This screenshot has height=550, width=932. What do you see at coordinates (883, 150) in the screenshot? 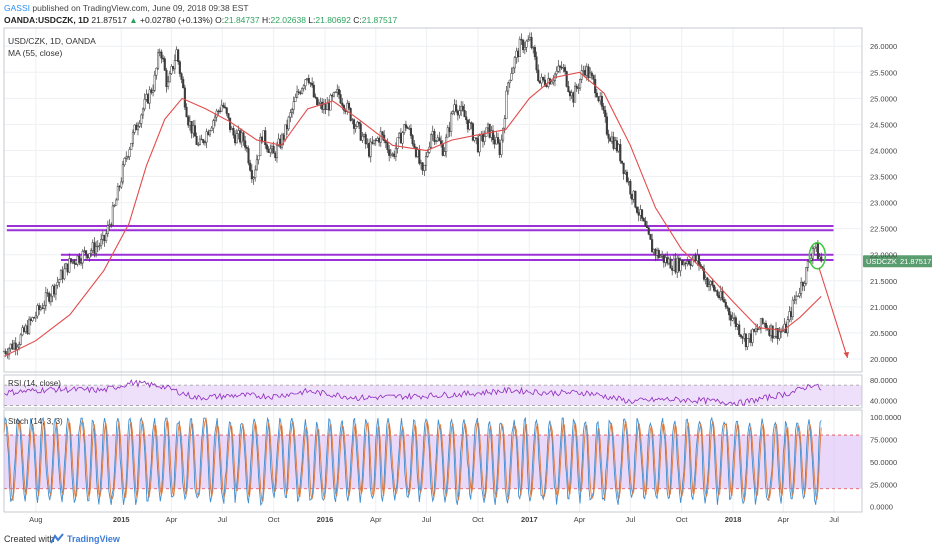
I see `y-tick-label: 24.0000` at bounding box center [883, 150].